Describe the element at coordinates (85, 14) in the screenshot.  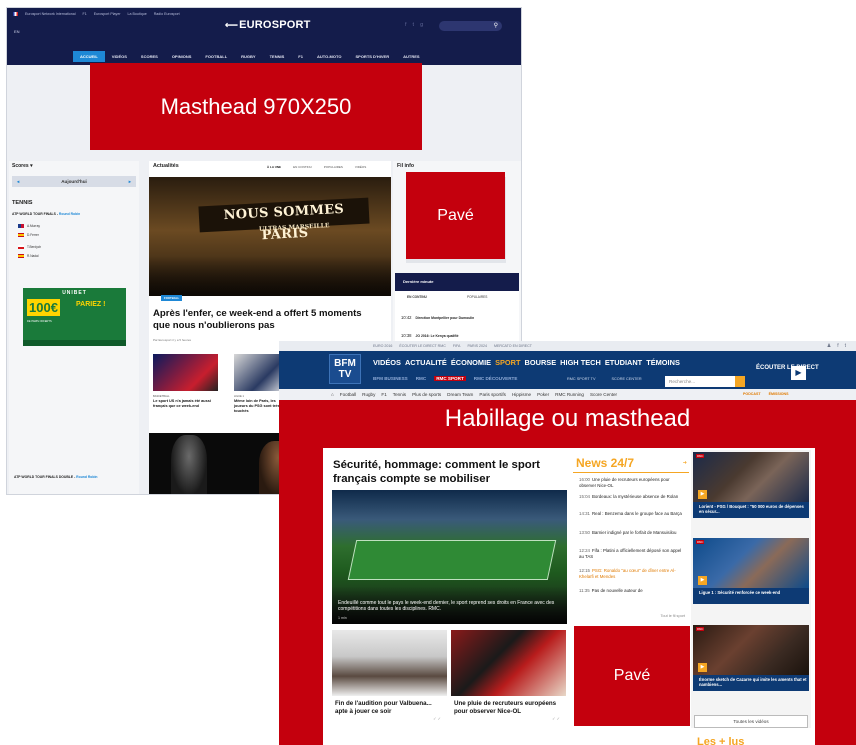
I see `top-link: F1` at that location.